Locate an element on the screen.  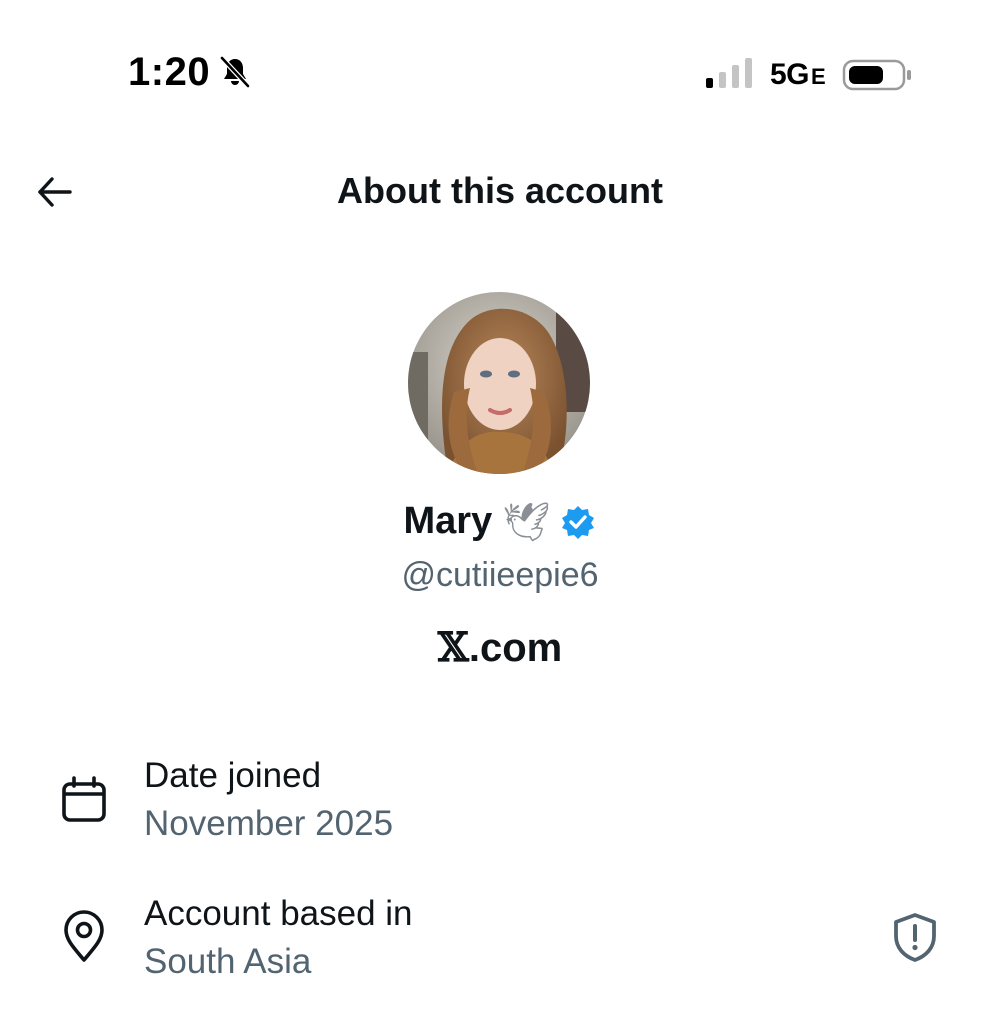
account-based-row: Account based in South Asia is located at coordinates (500, 945).